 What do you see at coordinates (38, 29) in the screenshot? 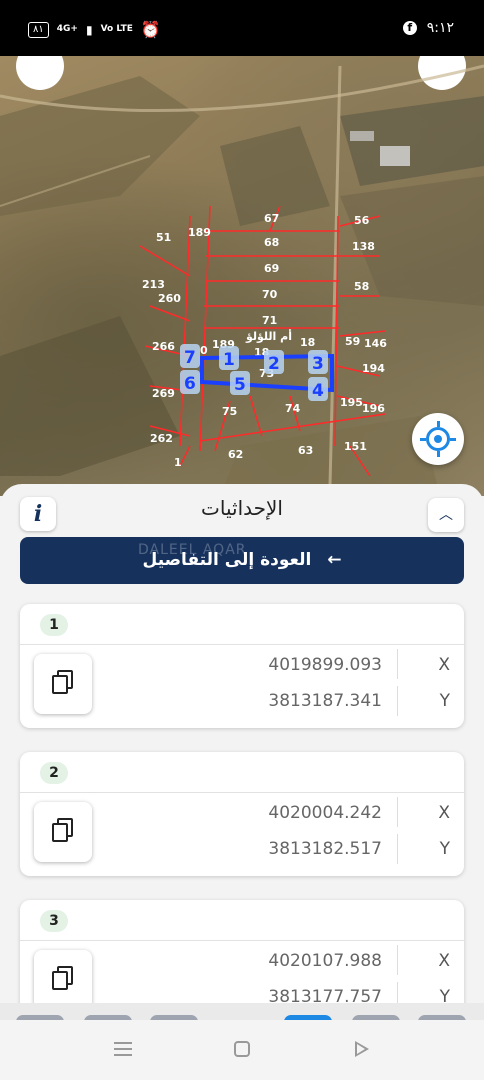
I see `battery-icon: ٨١` at bounding box center [38, 29].